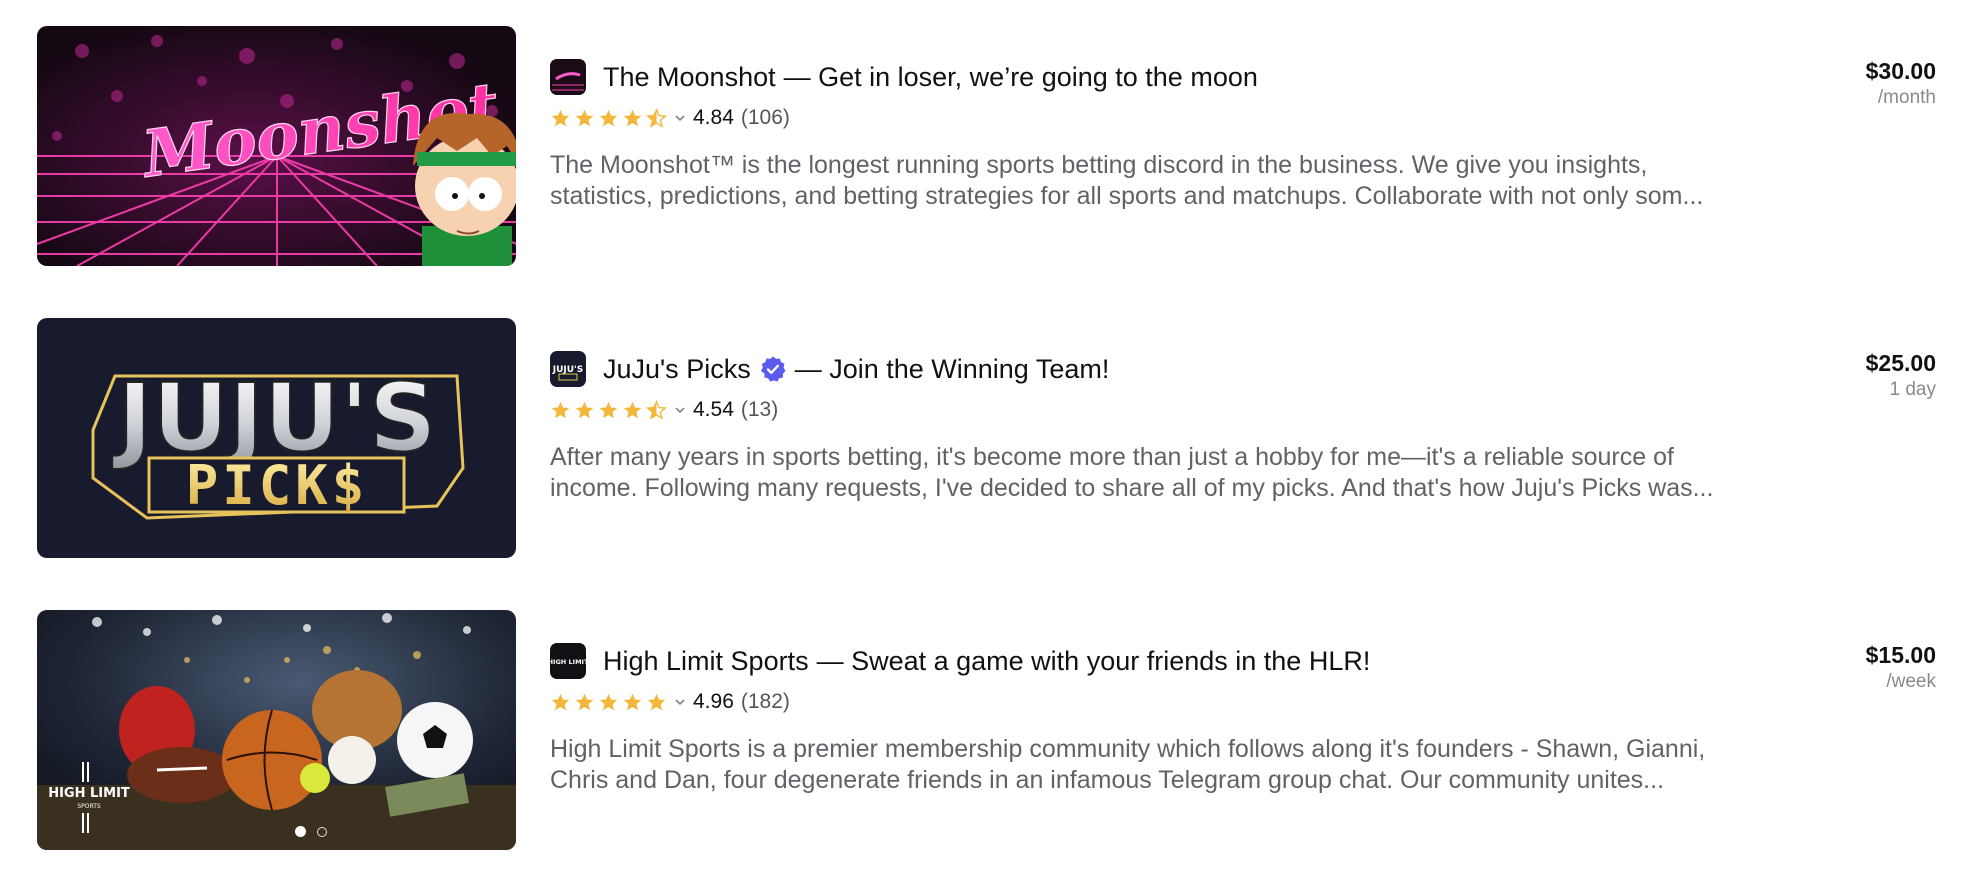  Describe the element at coordinates (568, 369) in the screenshot. I see `jujus-picks-logo-icon: JUJU'S` at that location.